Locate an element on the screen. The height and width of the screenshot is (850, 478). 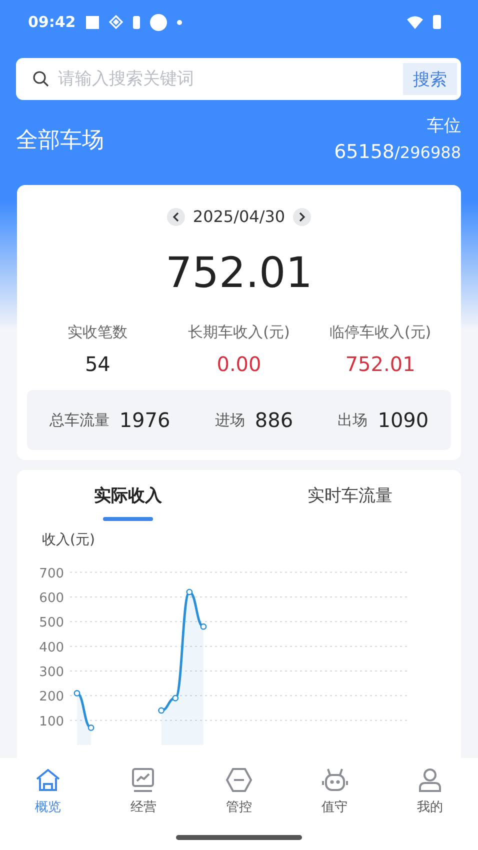
search-icon is located at coordinates (41, 79).